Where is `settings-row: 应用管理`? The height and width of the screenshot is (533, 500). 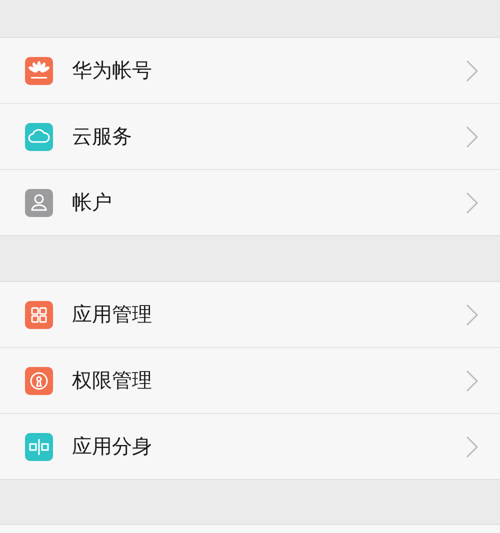 settings-row: 应用管理 is located at coordinates (250, 315).